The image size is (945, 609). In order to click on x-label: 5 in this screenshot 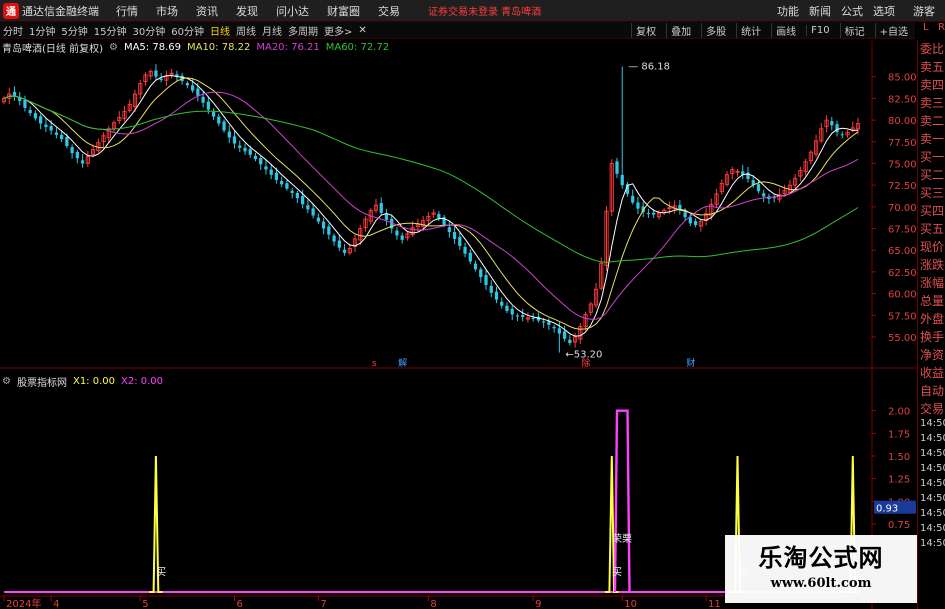, I will do `click(145, 604)`.